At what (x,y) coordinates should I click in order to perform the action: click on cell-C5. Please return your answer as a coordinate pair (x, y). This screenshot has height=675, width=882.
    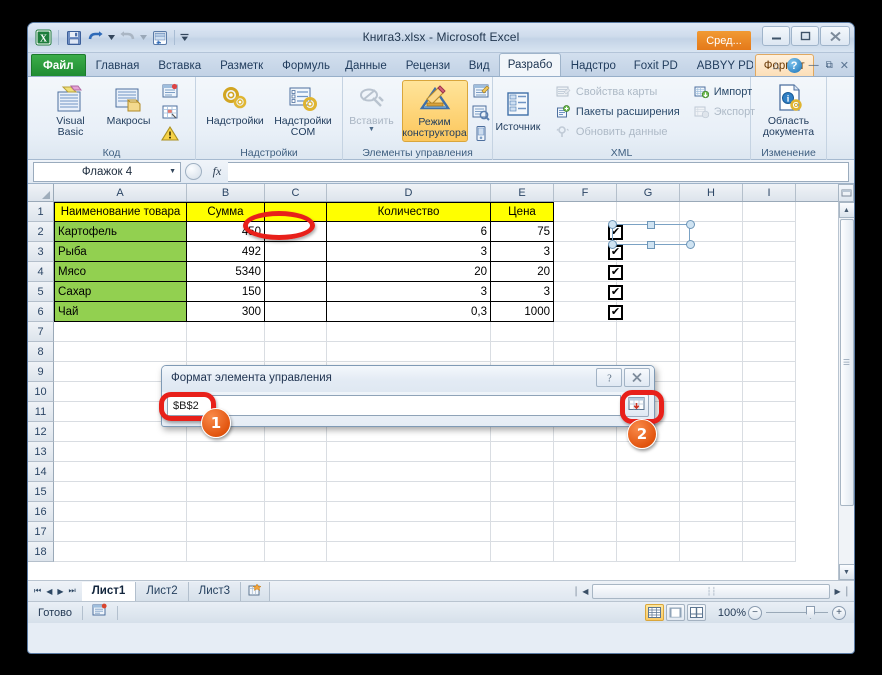
    Looking at the image, I should click on (296, 292).